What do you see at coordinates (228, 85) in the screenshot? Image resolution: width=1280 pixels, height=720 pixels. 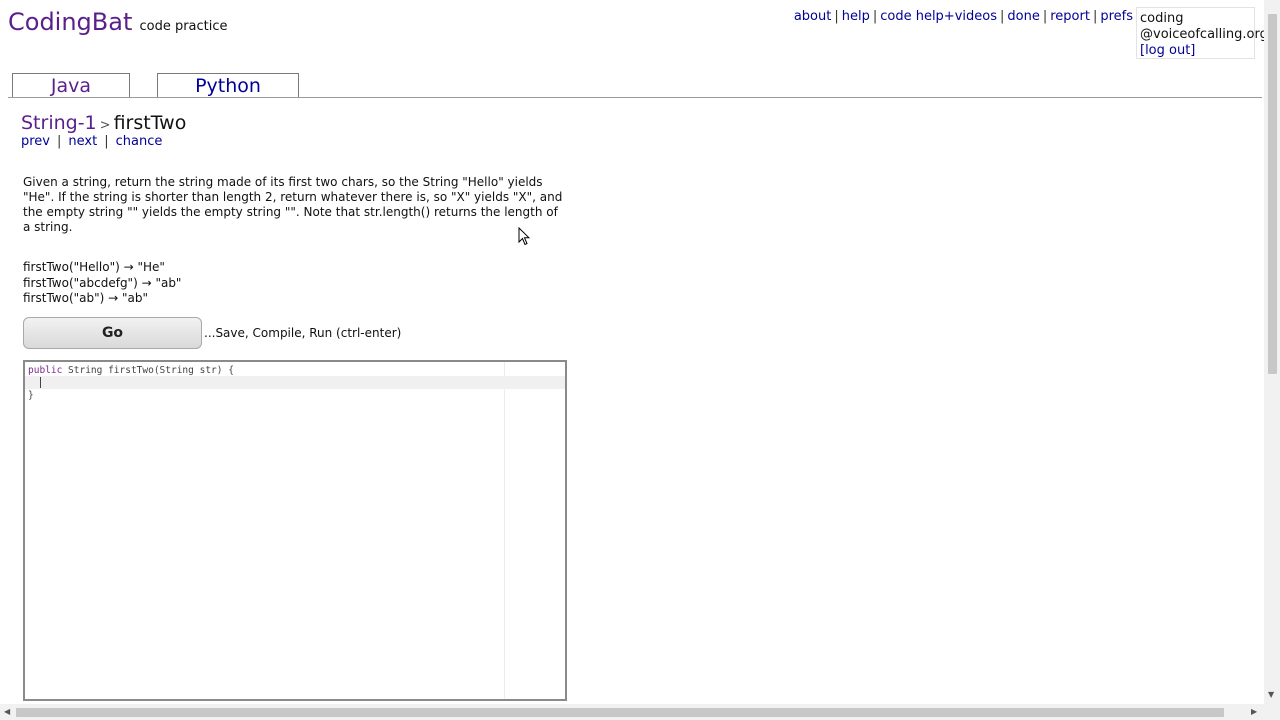 I see `tab-python: Python` at bounding box center [228, 85].